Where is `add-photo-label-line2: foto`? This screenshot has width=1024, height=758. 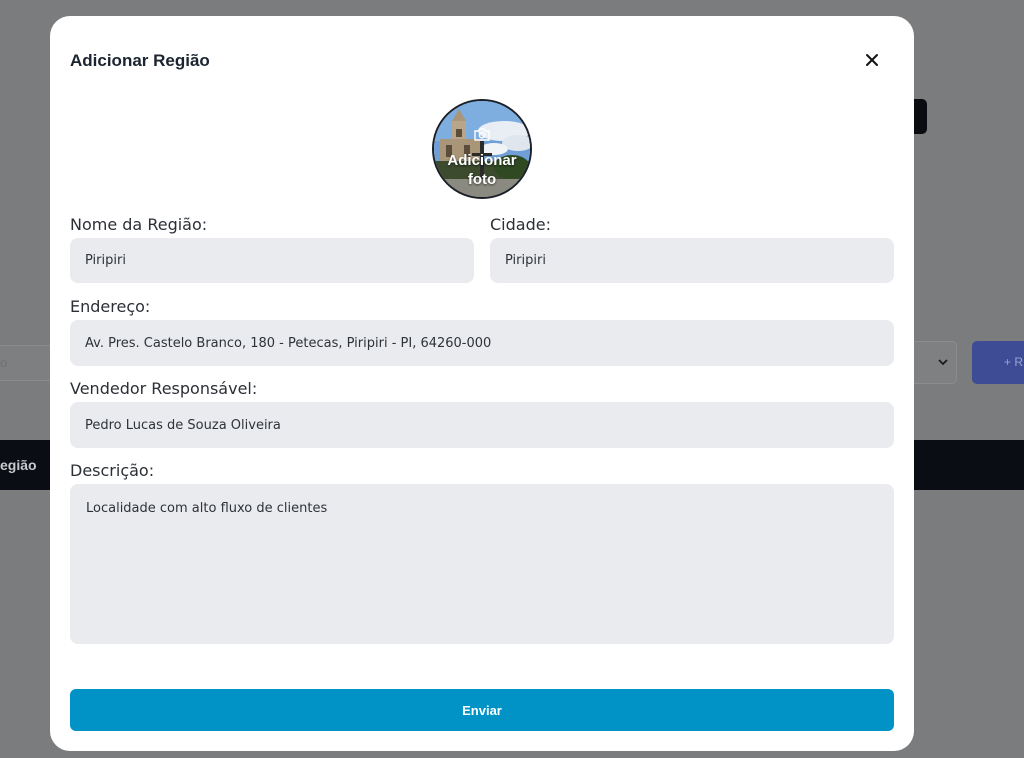
add-photo-label-line2: foto is located at coordinates (482, 179).